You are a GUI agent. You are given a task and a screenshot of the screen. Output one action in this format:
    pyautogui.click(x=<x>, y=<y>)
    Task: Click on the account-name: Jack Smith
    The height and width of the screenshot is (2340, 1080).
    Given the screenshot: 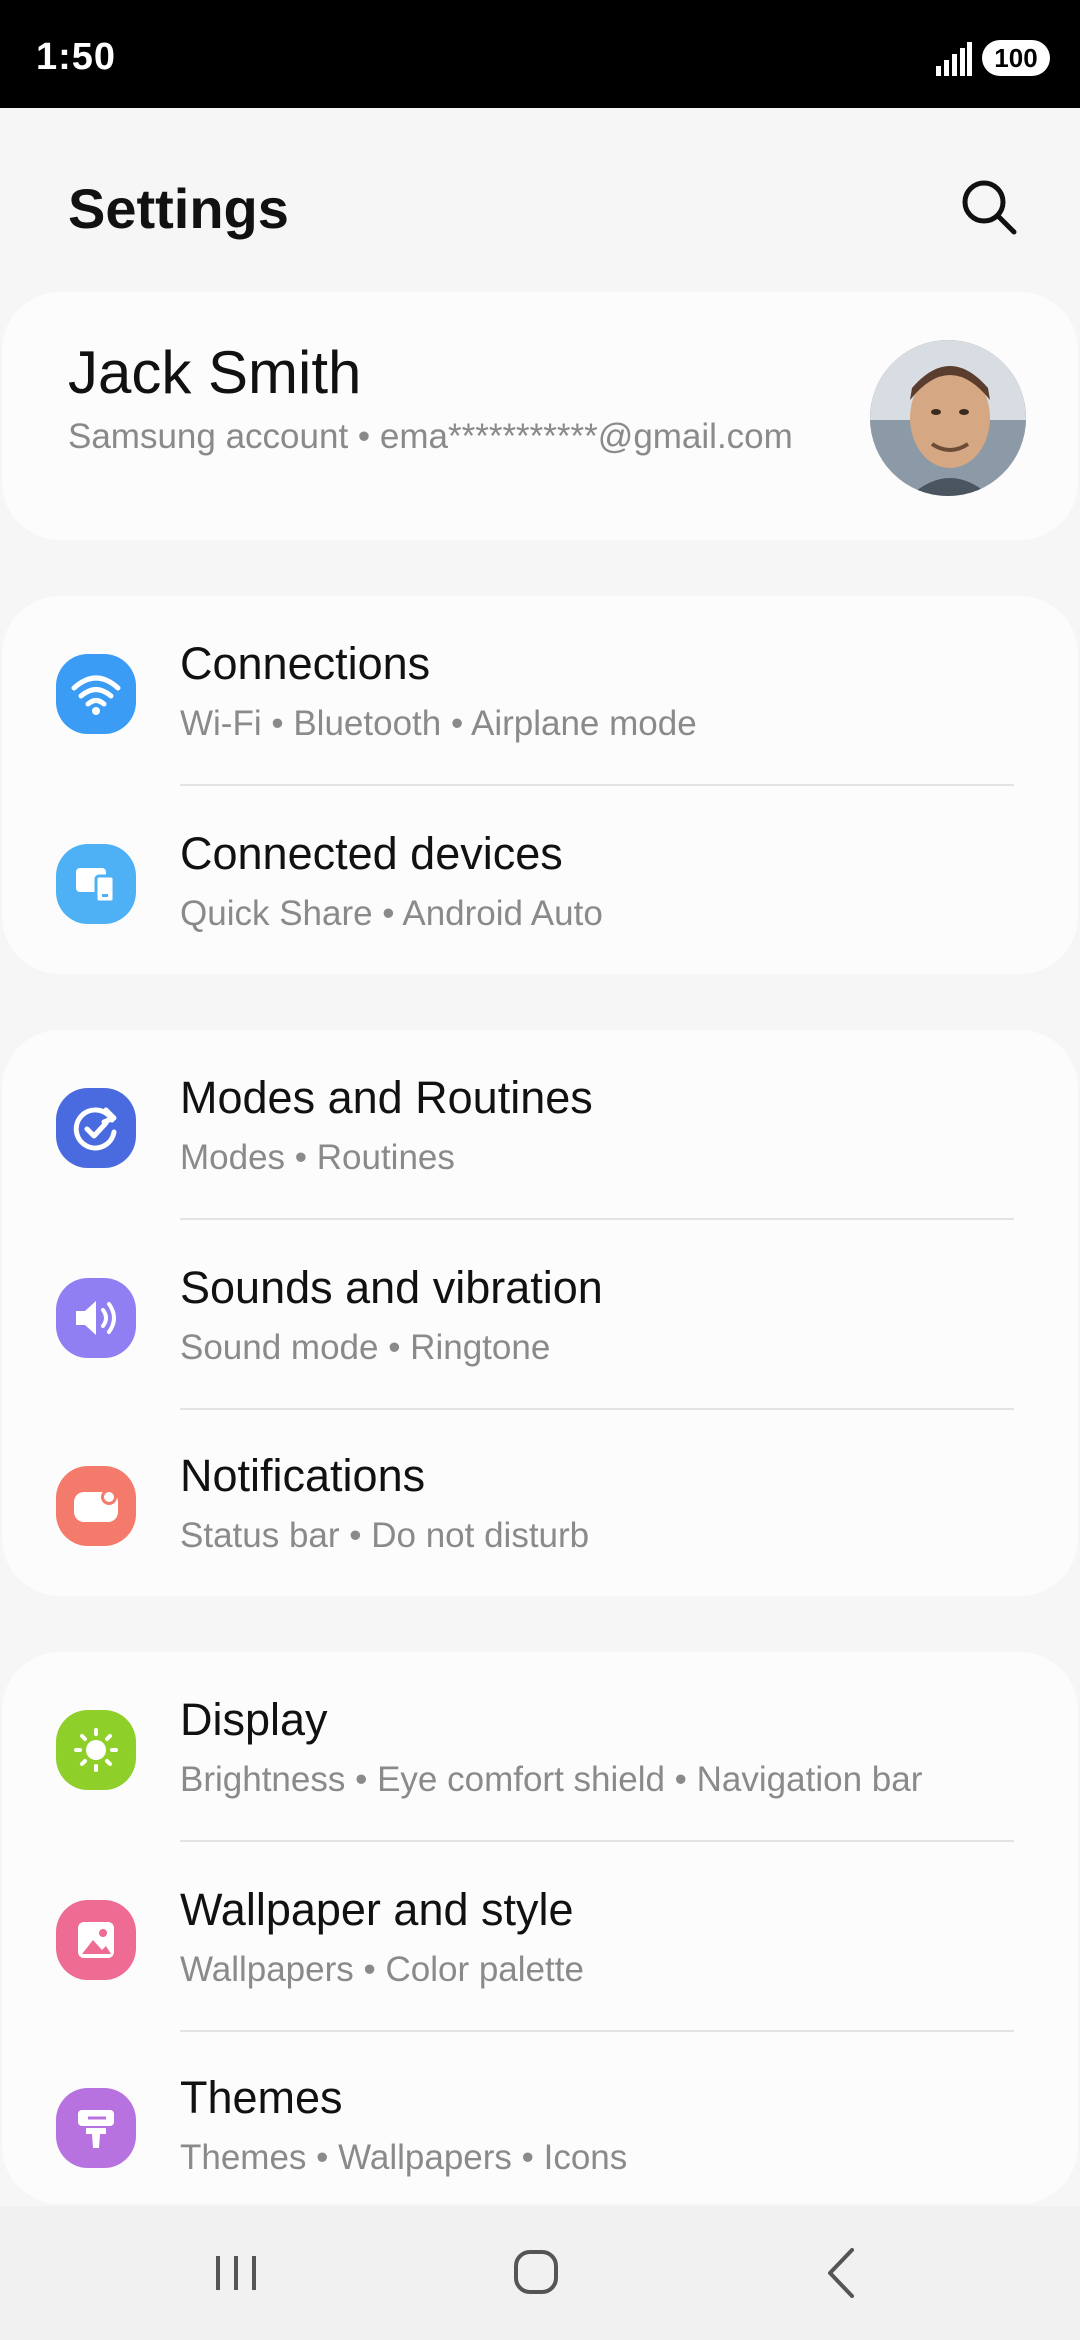 What is the action you would take?
    pyautogui.click(x=215, y=372)
    